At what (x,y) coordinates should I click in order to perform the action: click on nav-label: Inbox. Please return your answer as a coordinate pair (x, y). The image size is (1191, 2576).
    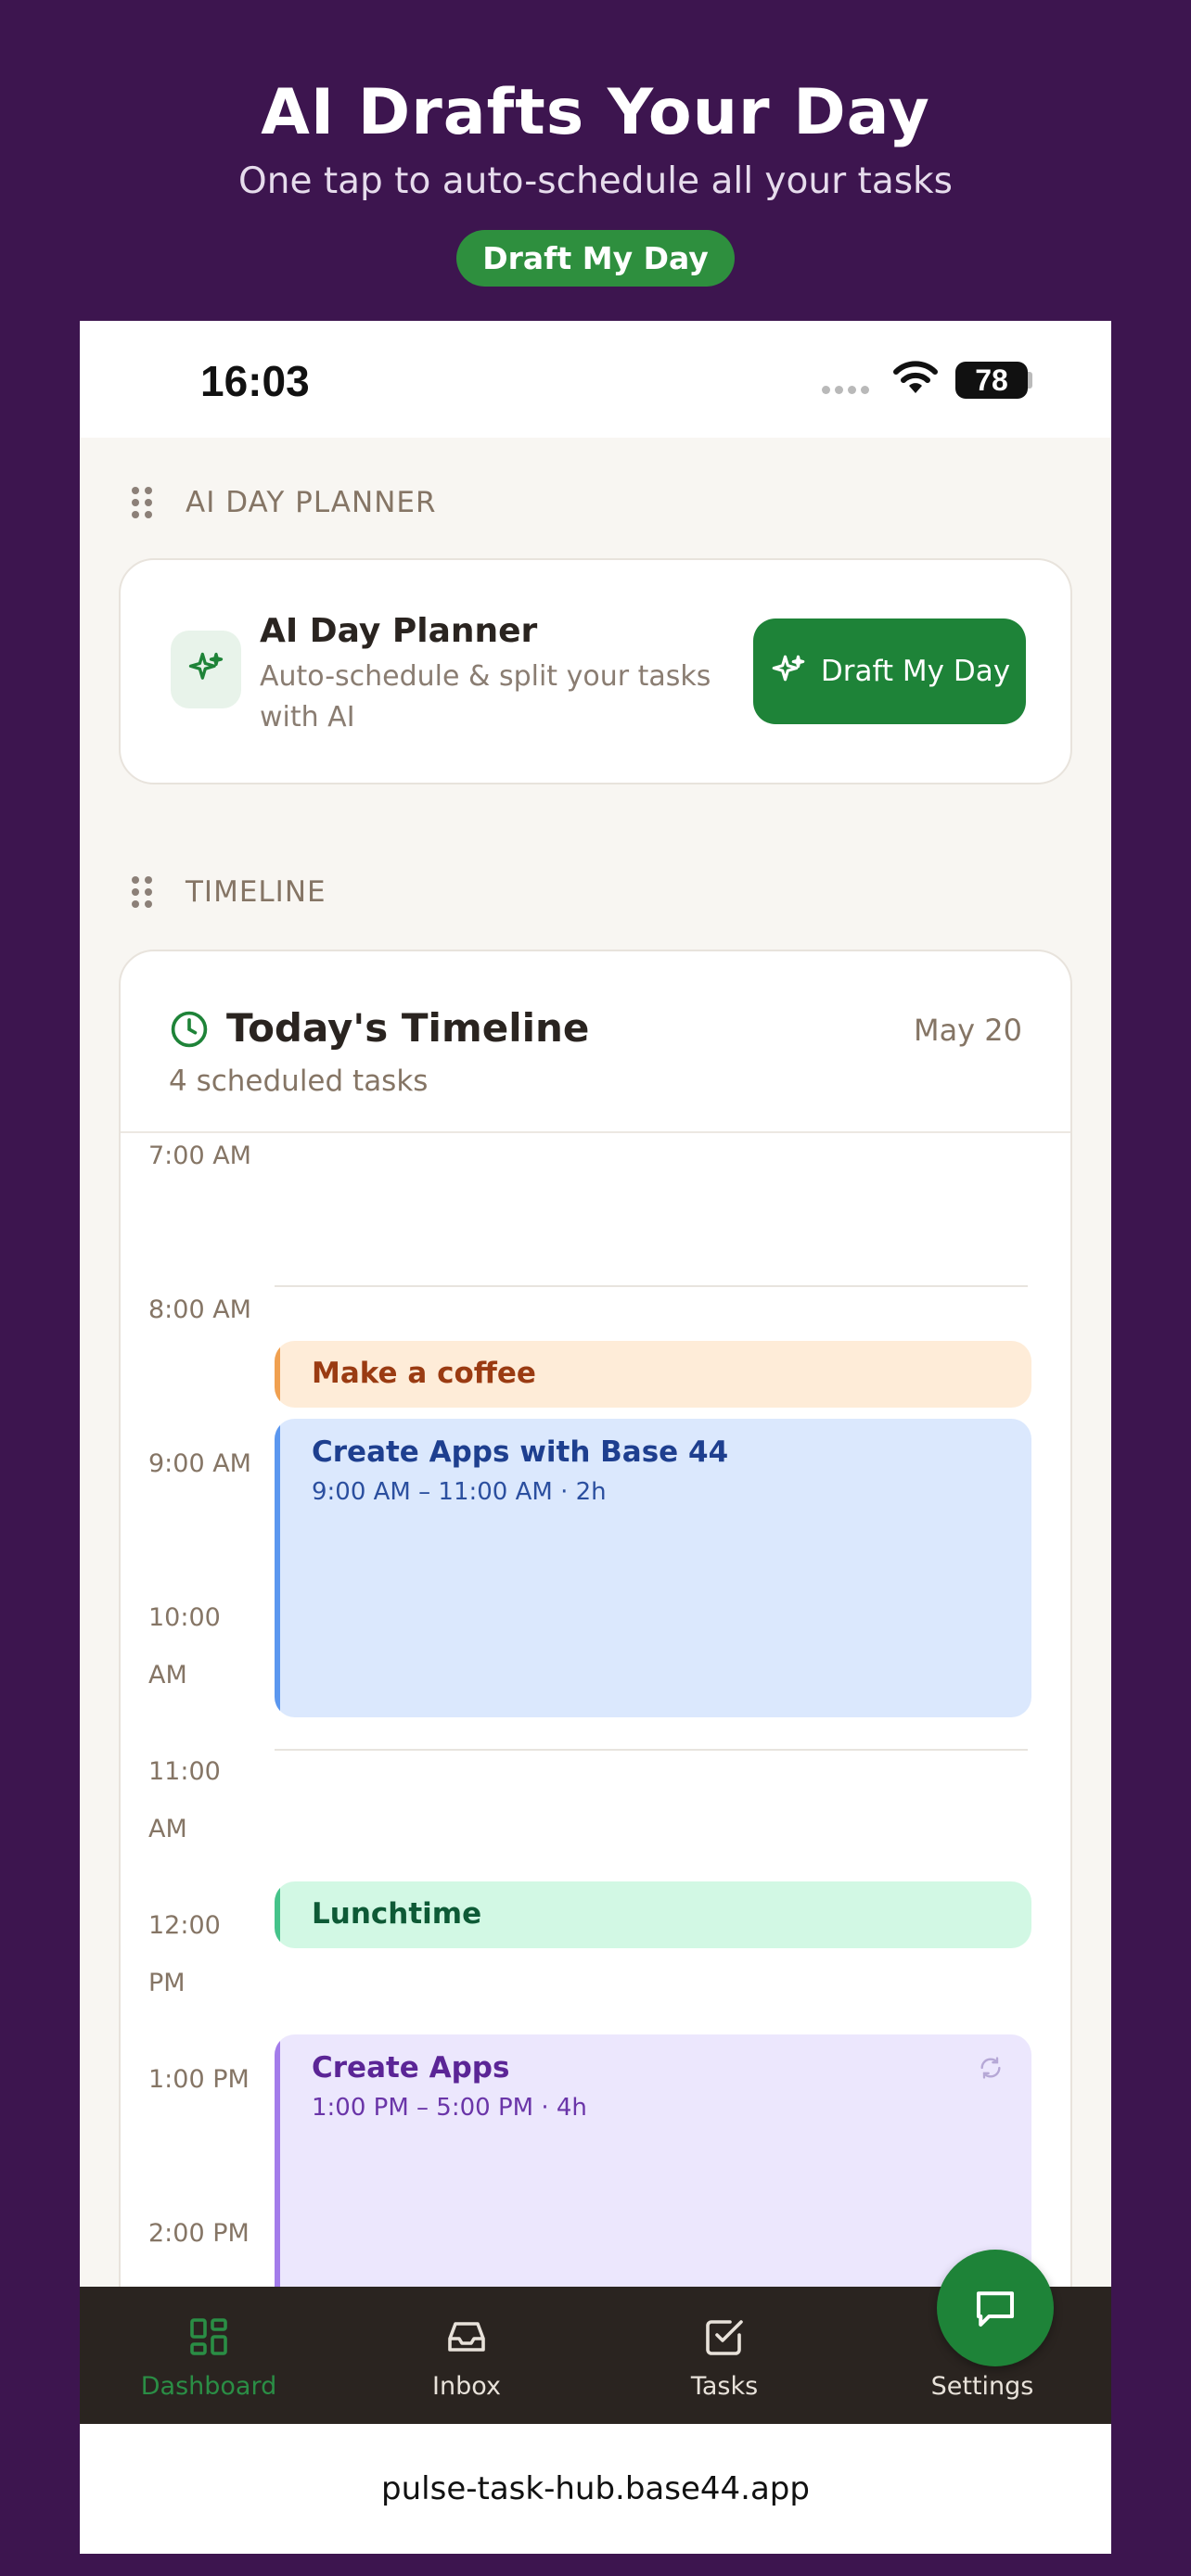
    Looking at the image, I should click on (466, 2386).